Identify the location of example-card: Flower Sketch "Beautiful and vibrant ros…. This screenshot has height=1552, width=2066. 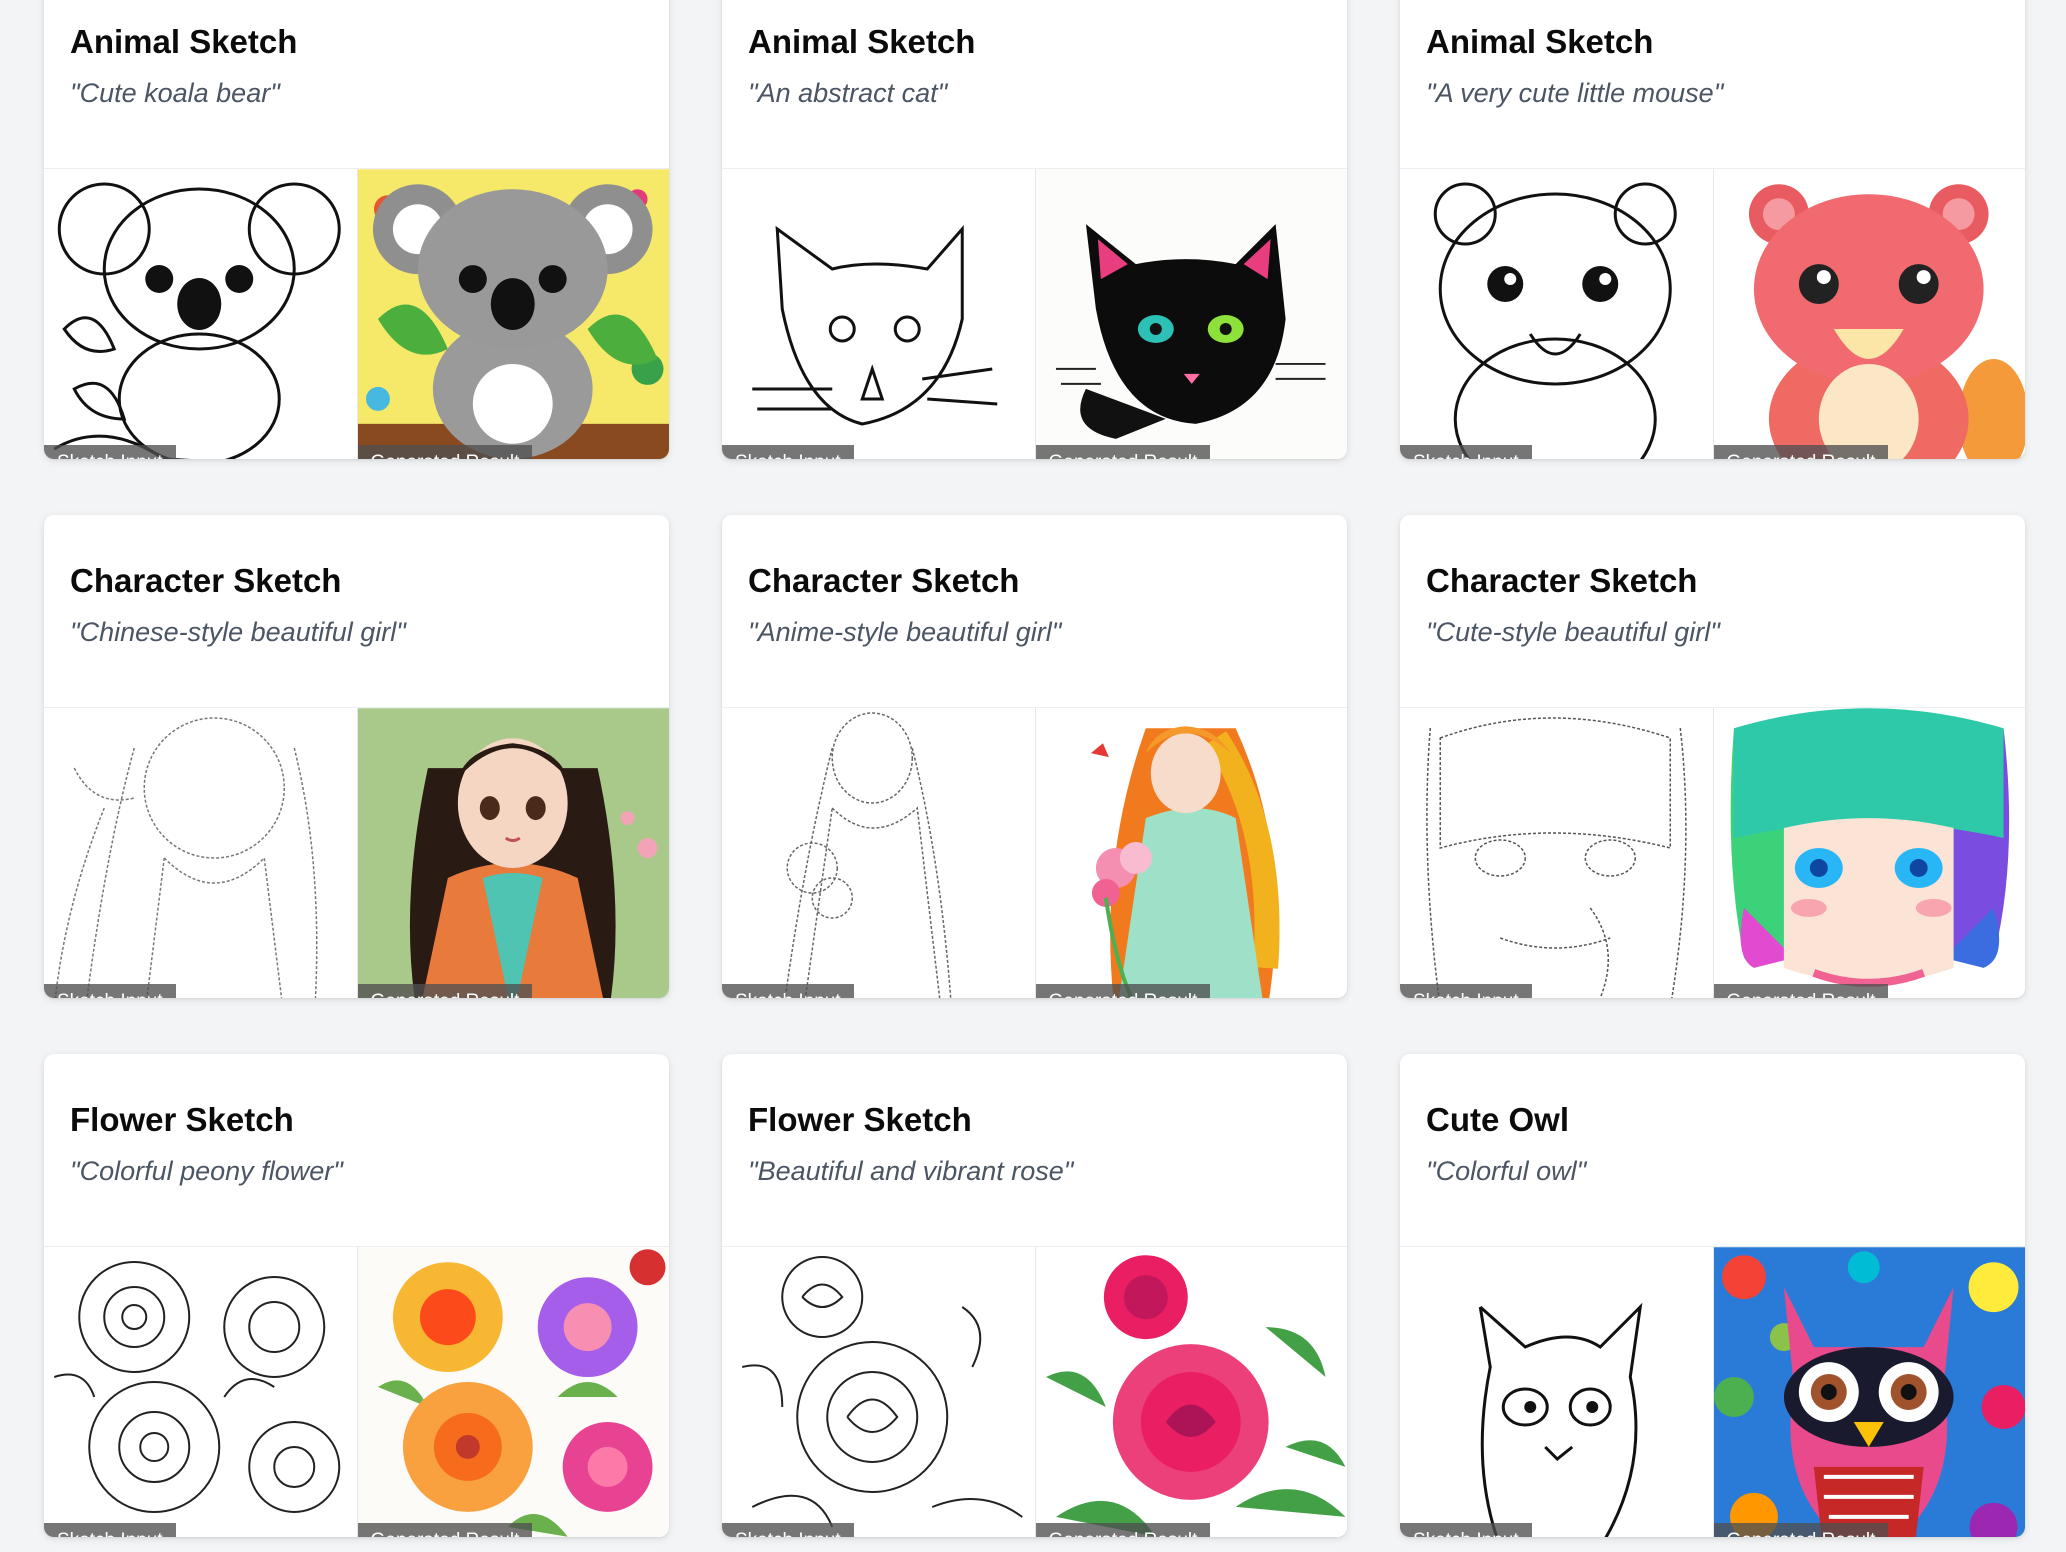
(1034, 1295).